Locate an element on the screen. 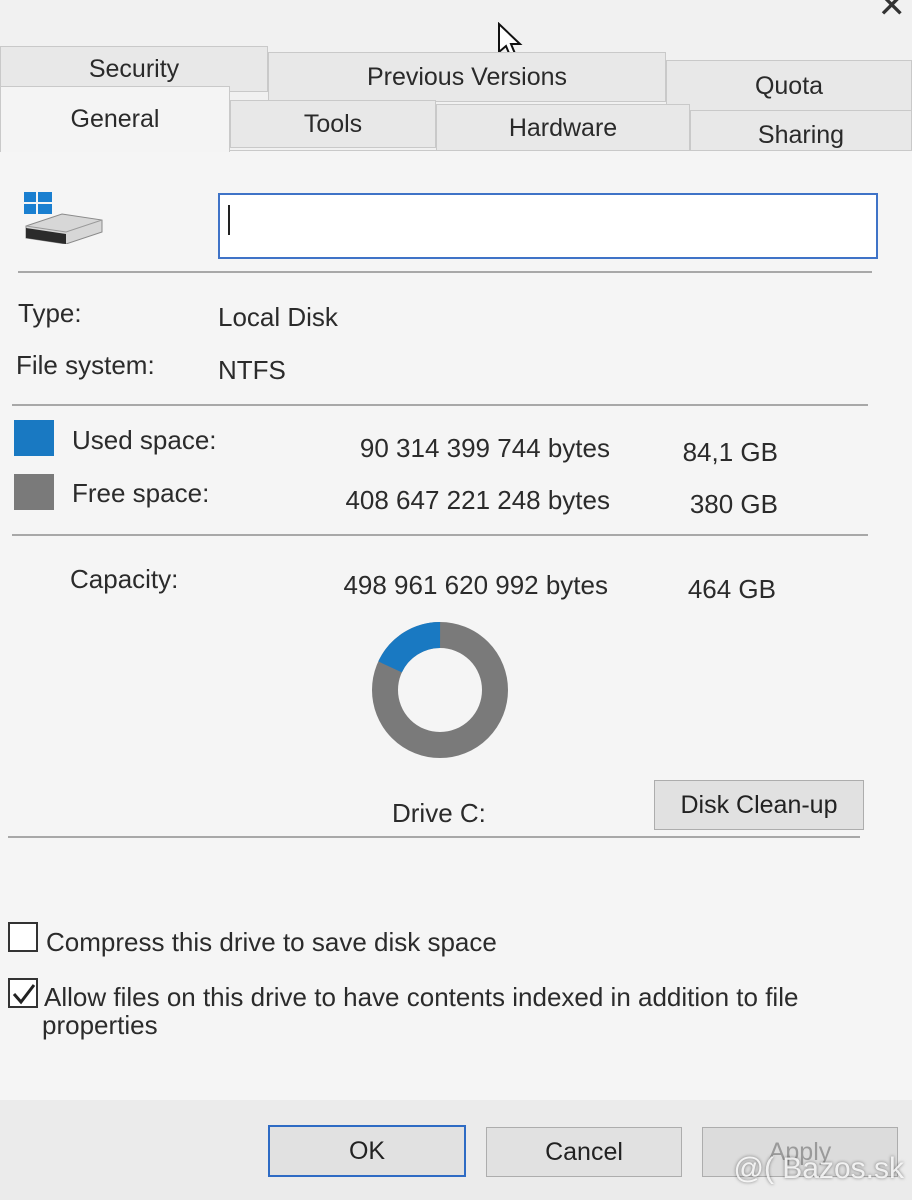 This screenshot has height=1200, width=912. disk-usage-donut-chart is located at coordinates (440, 690).